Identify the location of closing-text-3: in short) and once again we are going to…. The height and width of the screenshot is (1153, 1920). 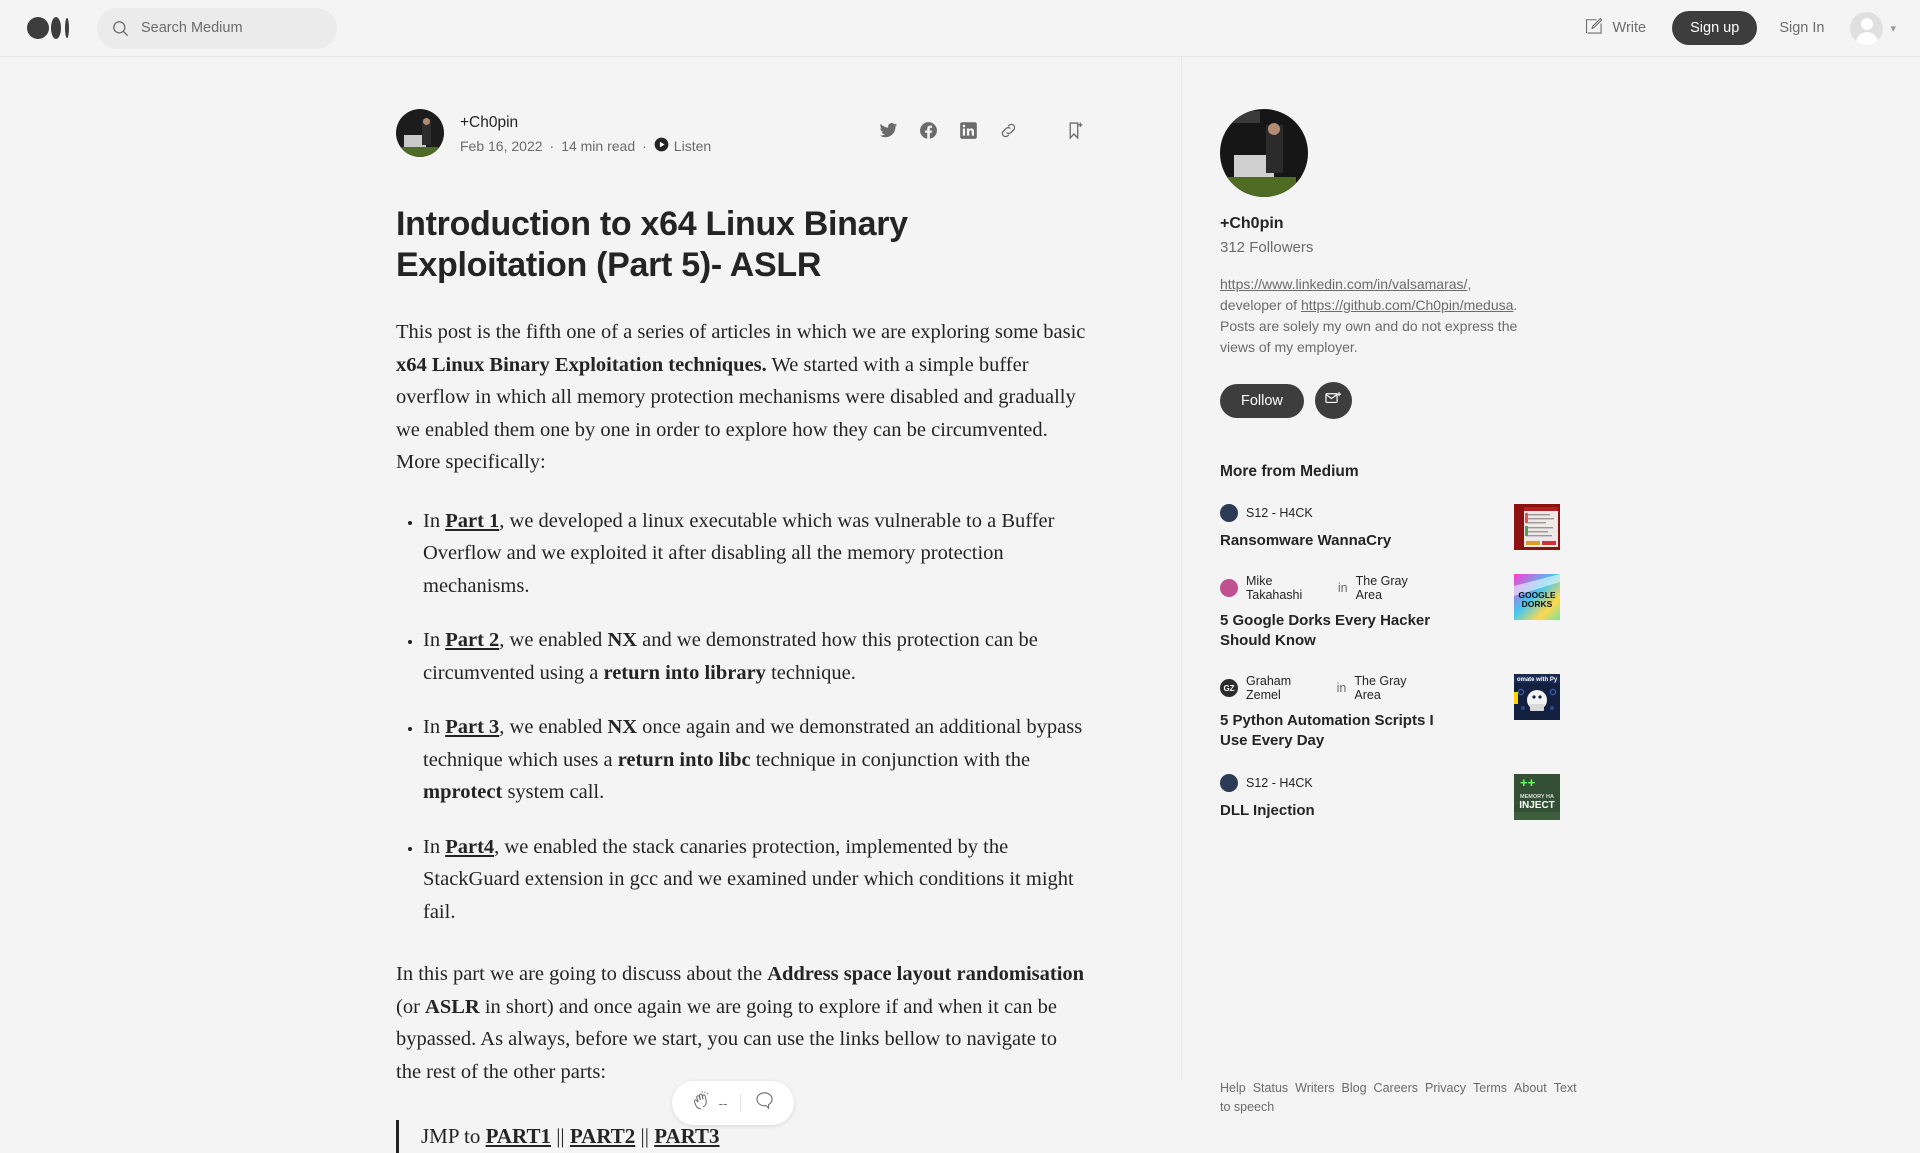
(726, 1039).